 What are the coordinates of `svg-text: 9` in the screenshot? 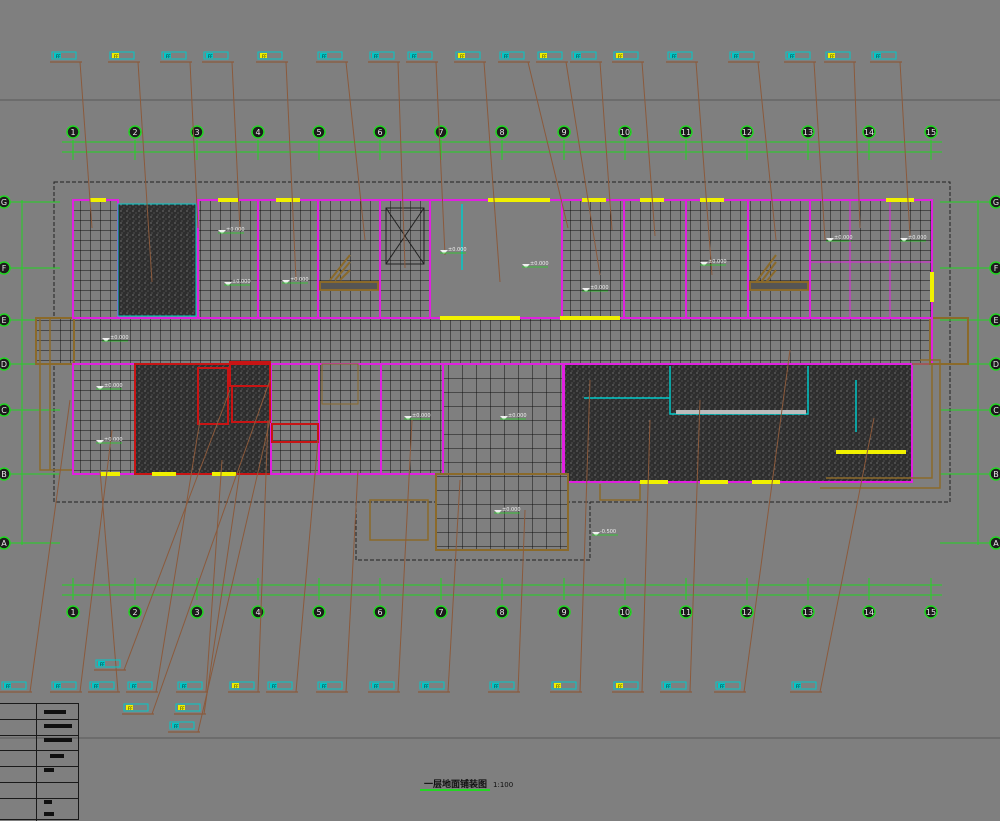 It's located at (563, 612).